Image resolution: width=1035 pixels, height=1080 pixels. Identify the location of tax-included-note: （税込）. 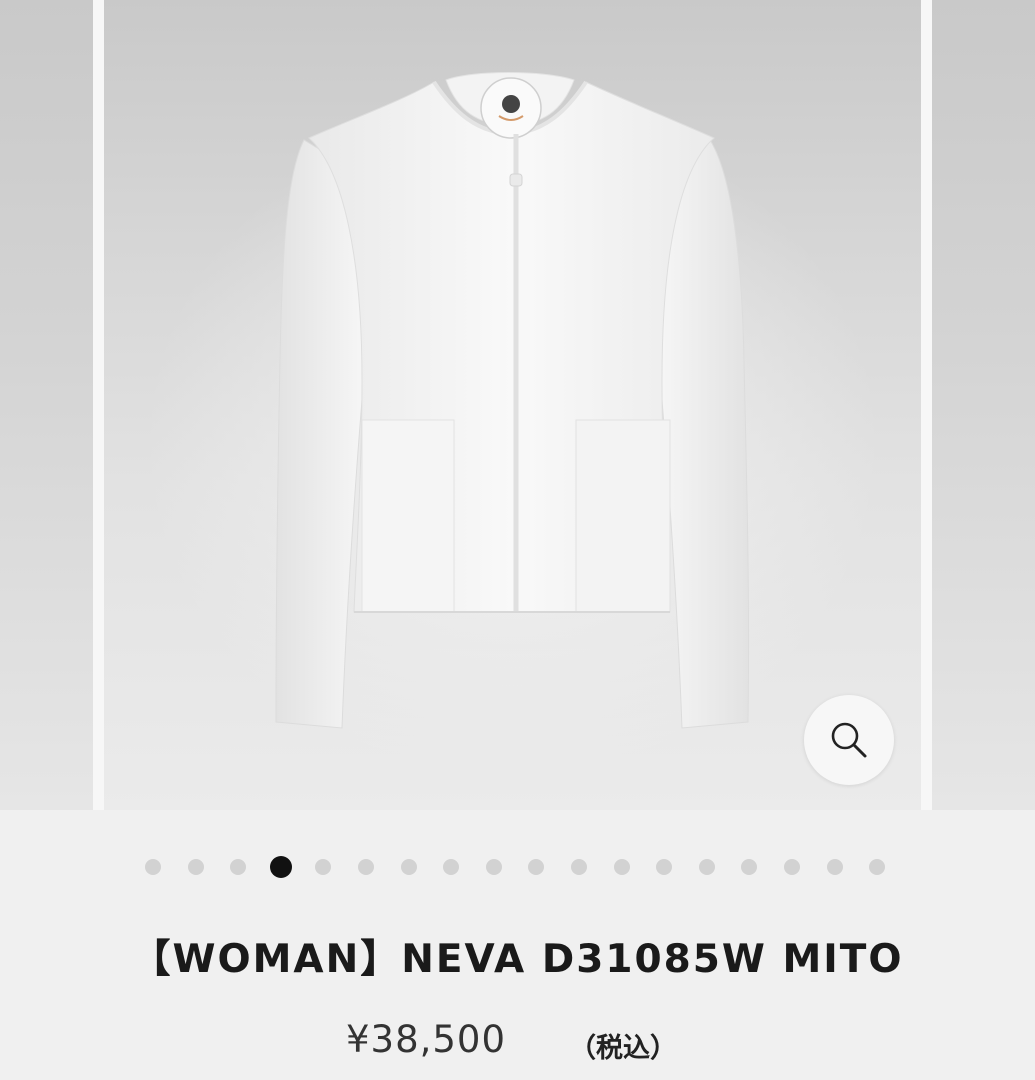
(623, 1048).